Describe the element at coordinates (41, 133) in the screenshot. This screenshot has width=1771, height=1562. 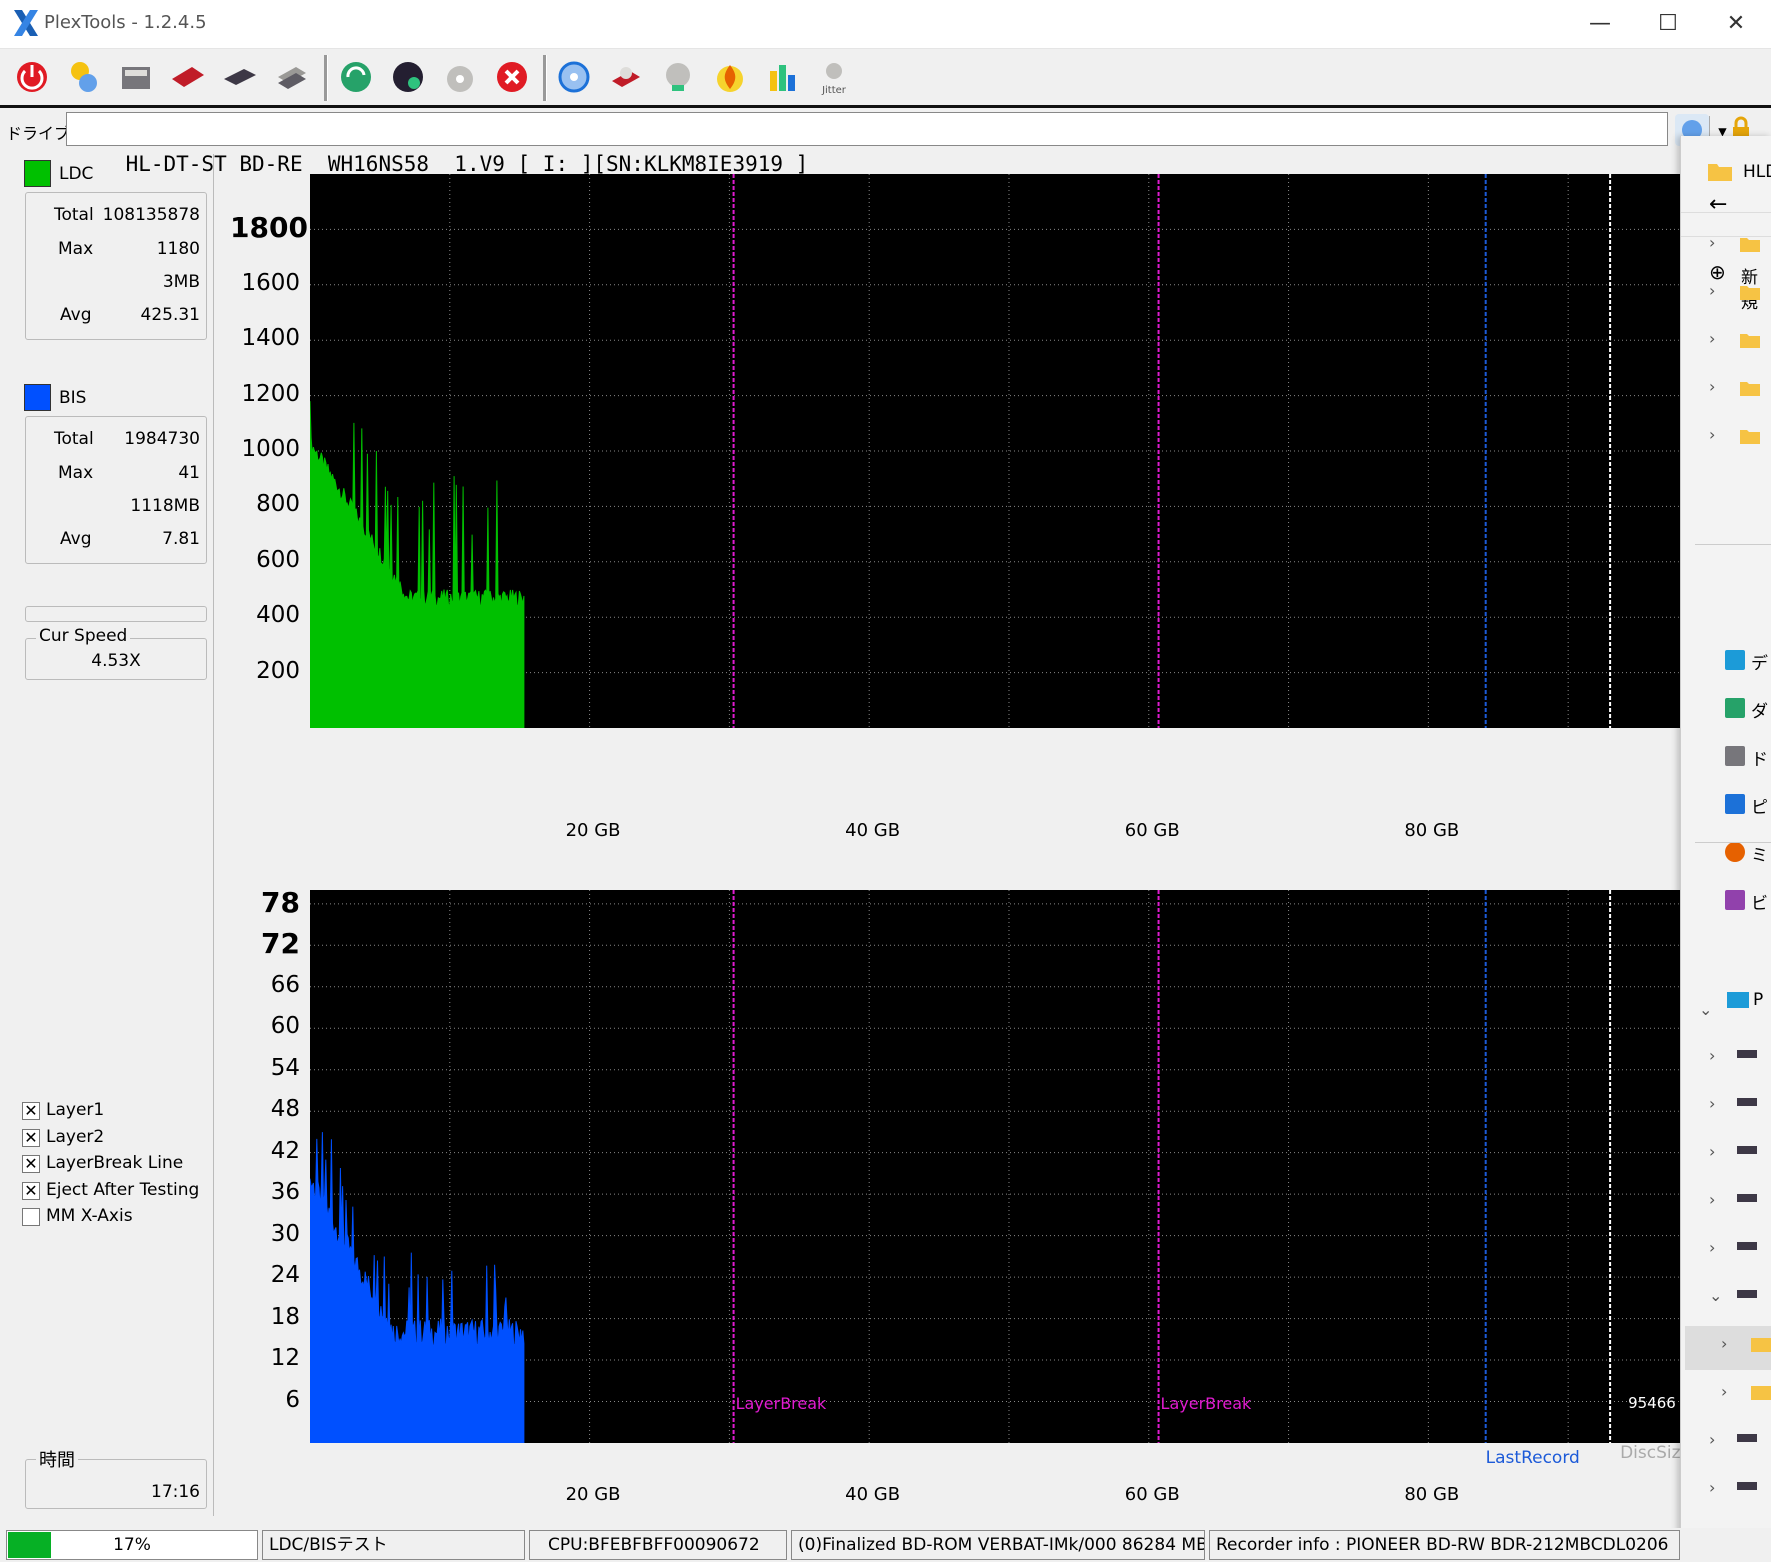
I see `drive-label: ドライブ:` at that location.